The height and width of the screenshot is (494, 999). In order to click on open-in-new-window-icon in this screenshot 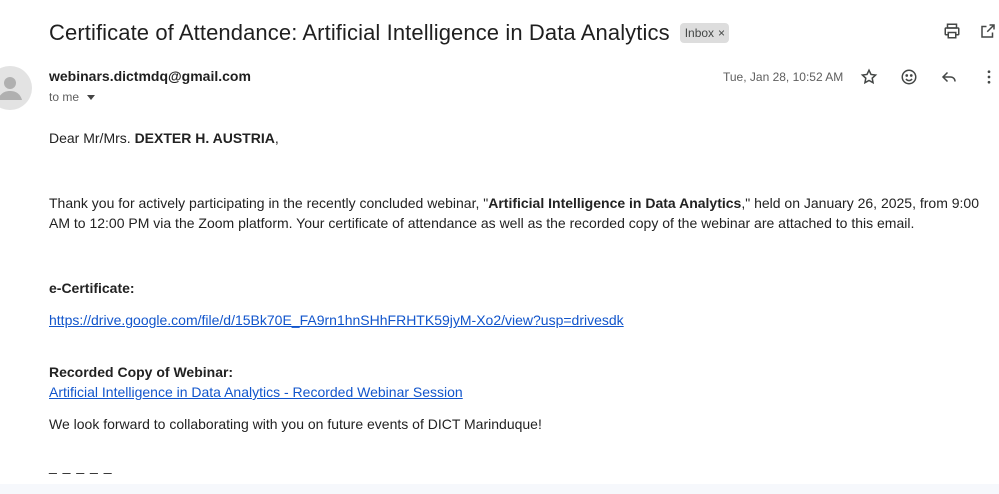, I will do `click(988, 31)`.